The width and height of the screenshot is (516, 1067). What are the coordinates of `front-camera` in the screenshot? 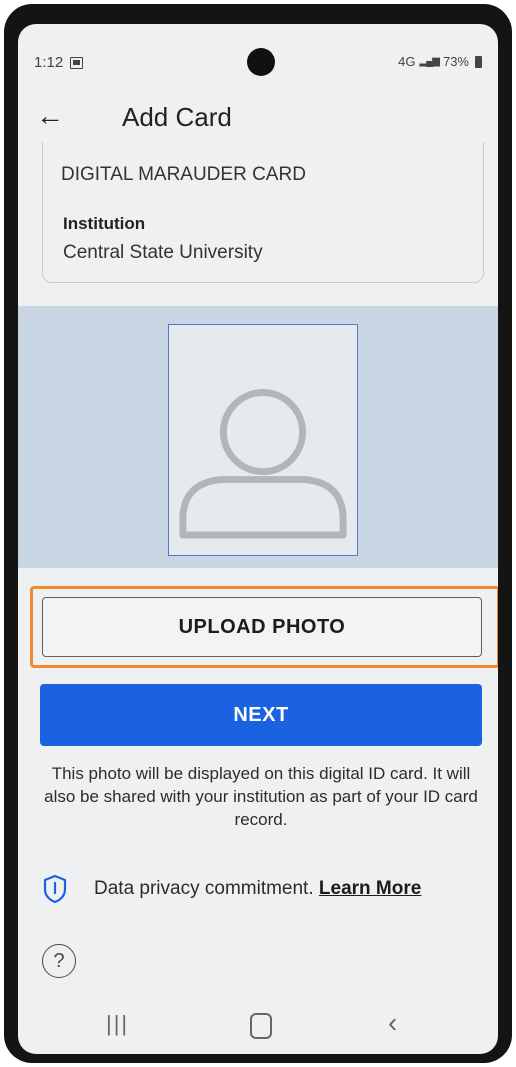 It's located at (261, 62).